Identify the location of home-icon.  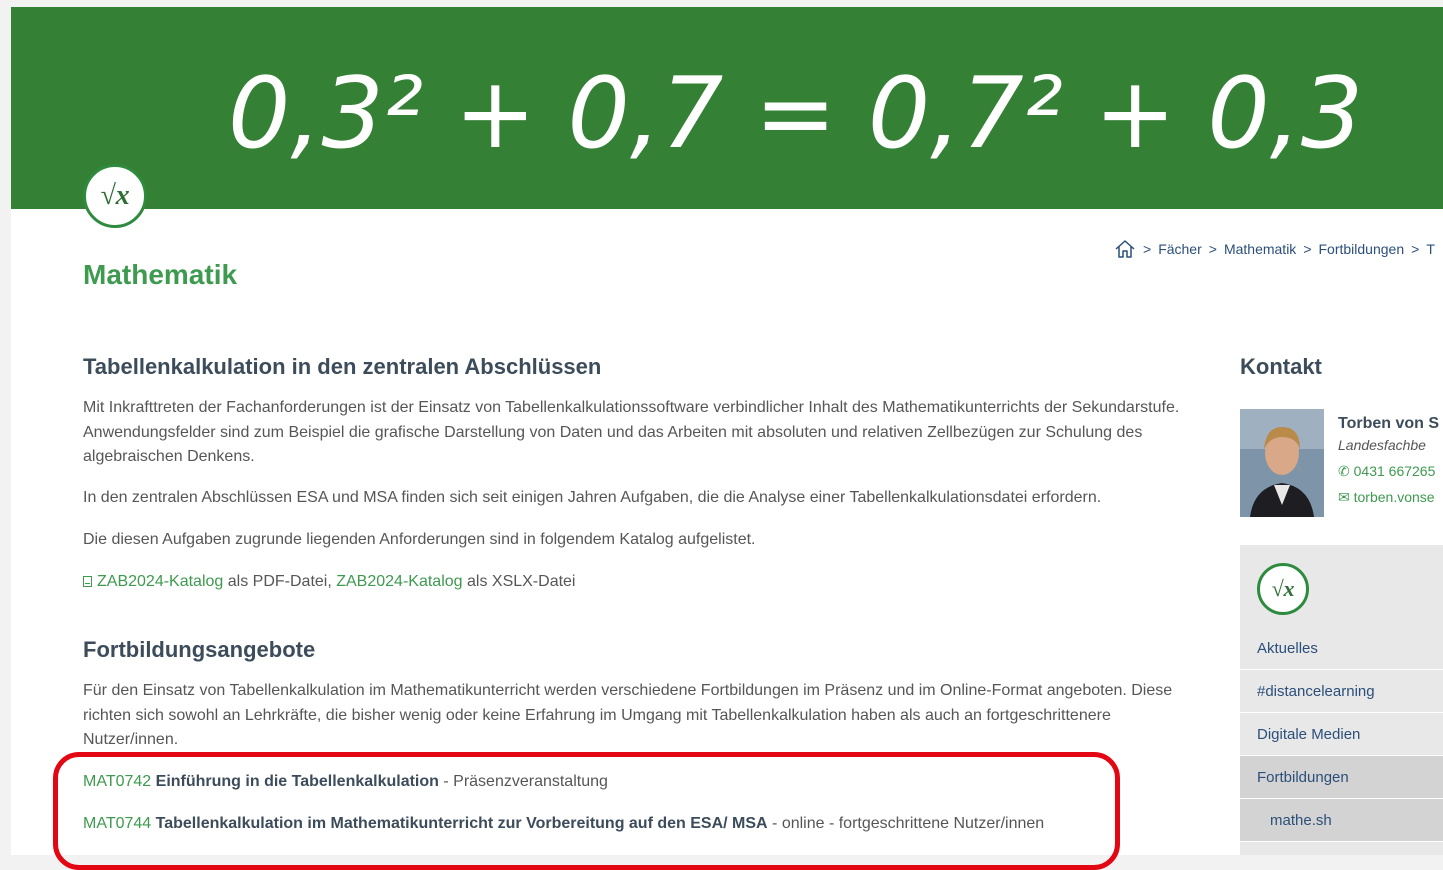
(1125, 249).